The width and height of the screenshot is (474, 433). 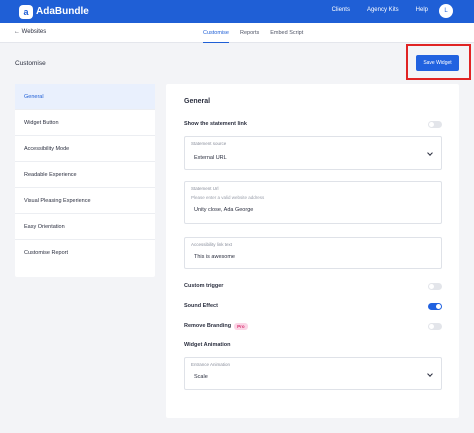 What do you see at coordinates (435, 286) in the screenshot?
I see `custom-trigger-toggle` at bounding box center [435, 286].